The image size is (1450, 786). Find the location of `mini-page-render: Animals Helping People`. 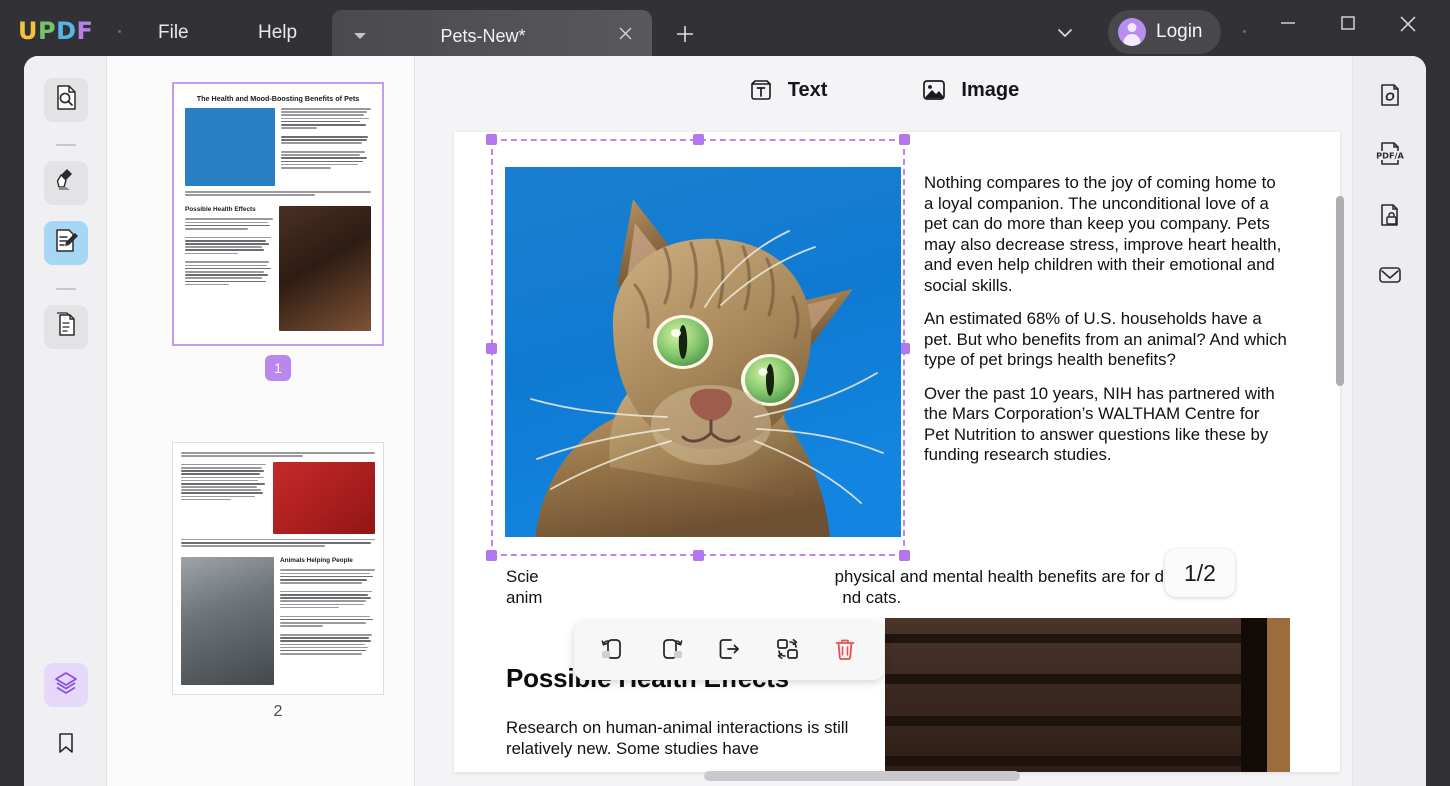

mini-page-render: Animals Helping People is located at coordinates (278, 568).